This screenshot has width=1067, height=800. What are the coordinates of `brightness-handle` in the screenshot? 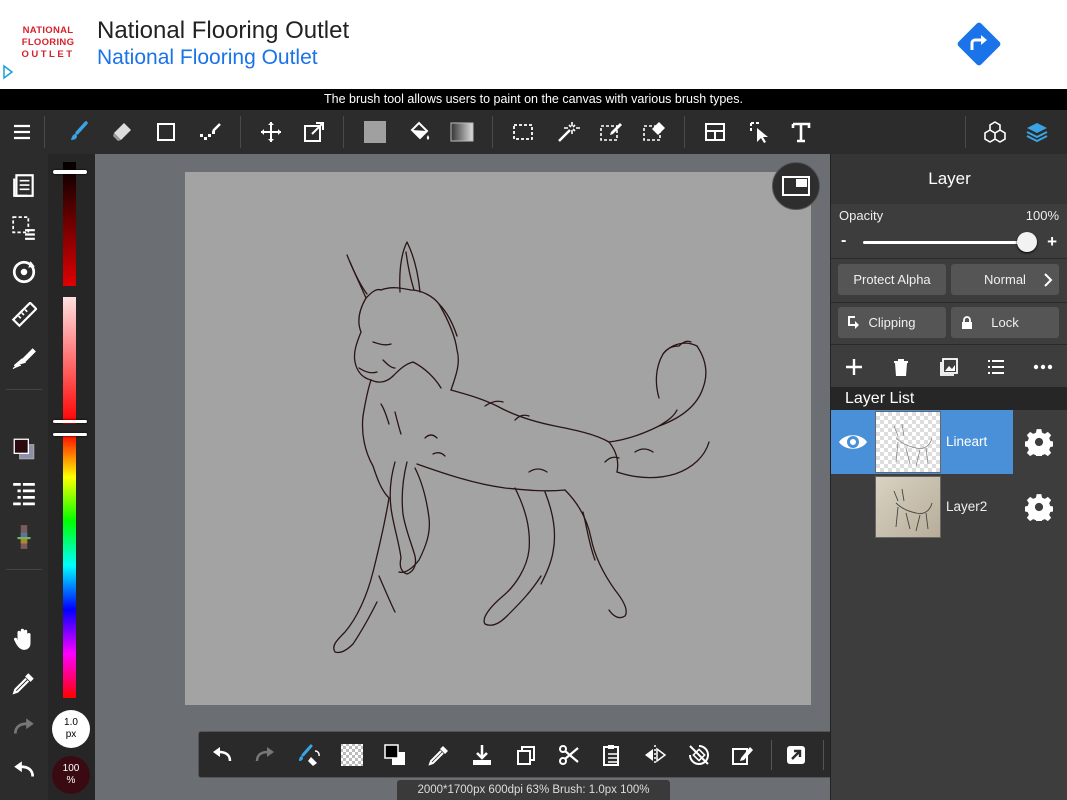 It's located at (70, 172).